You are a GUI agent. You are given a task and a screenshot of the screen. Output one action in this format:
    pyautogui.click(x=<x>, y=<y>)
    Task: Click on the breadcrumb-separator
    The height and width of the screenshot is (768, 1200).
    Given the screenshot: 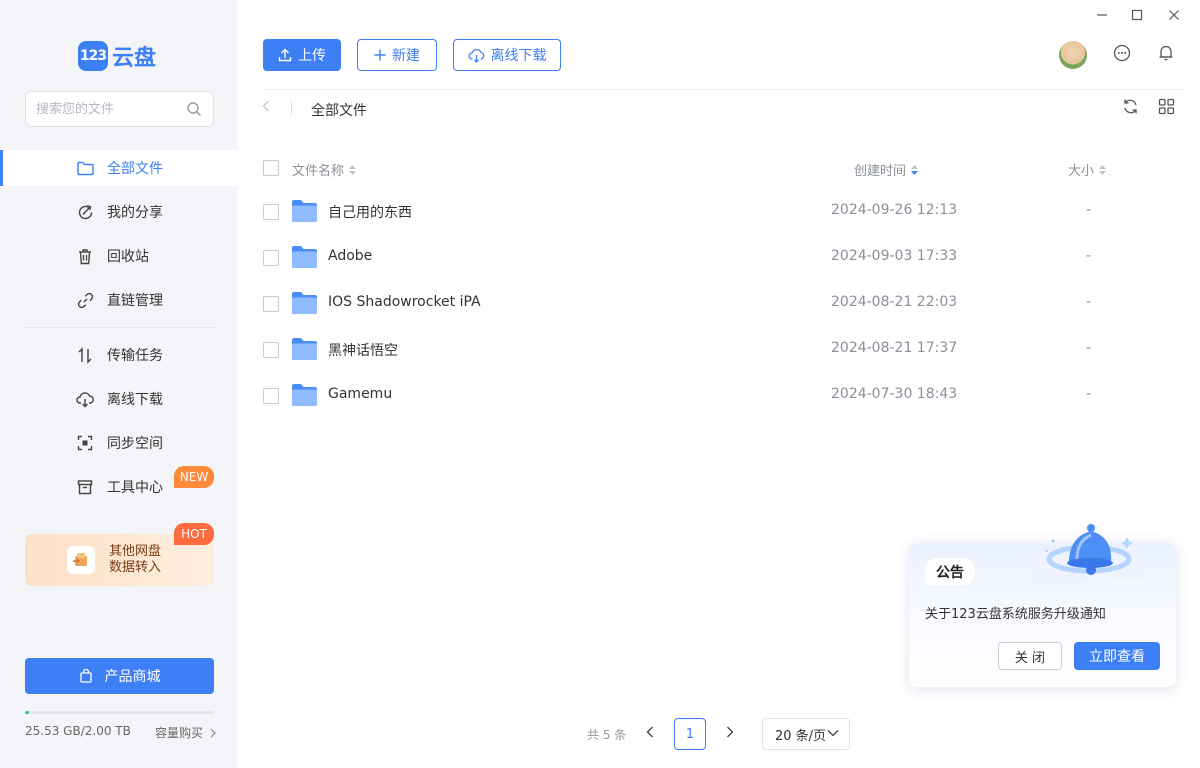 What is the action you would take?
    pyautogui.click(x=291, y=108)
    